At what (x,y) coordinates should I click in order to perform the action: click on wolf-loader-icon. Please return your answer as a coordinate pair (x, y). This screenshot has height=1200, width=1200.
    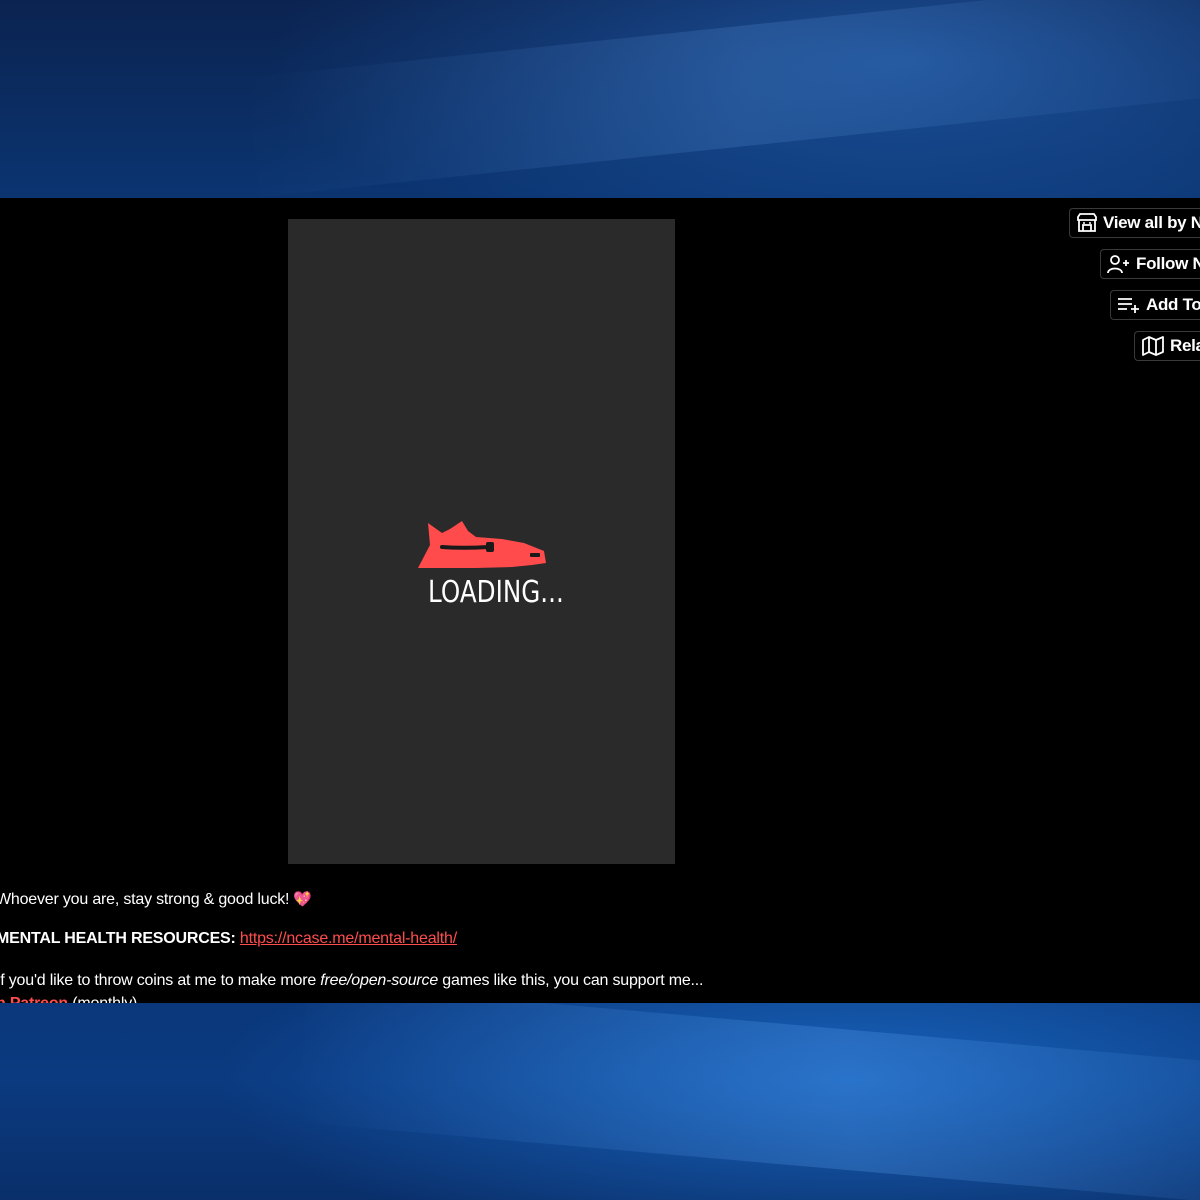
    Looking at the image, I should click on (482, 544).